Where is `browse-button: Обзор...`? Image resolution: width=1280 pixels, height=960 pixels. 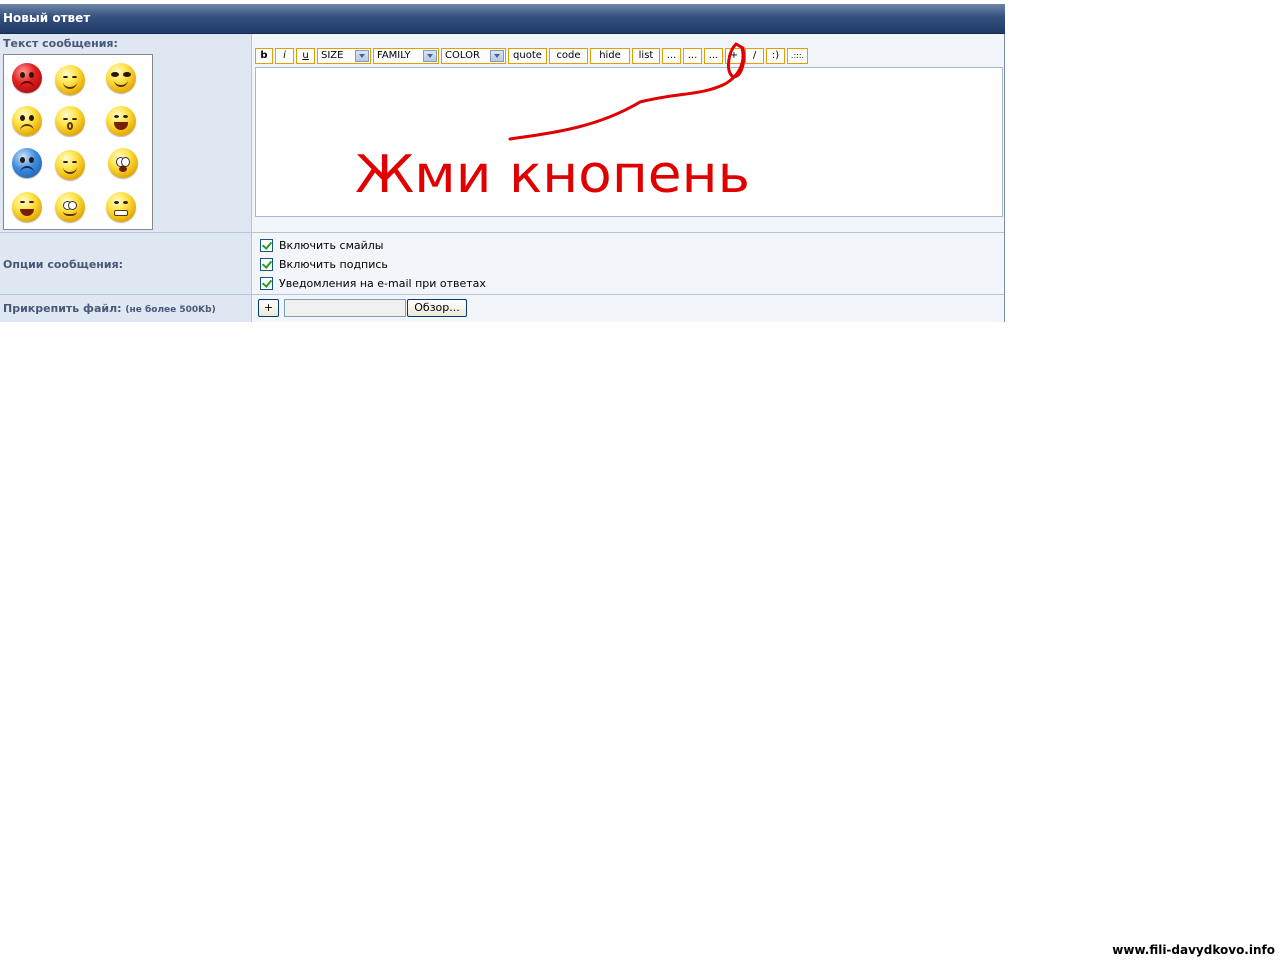 browse-button: Обзор... is located at coordinates (437, 308).